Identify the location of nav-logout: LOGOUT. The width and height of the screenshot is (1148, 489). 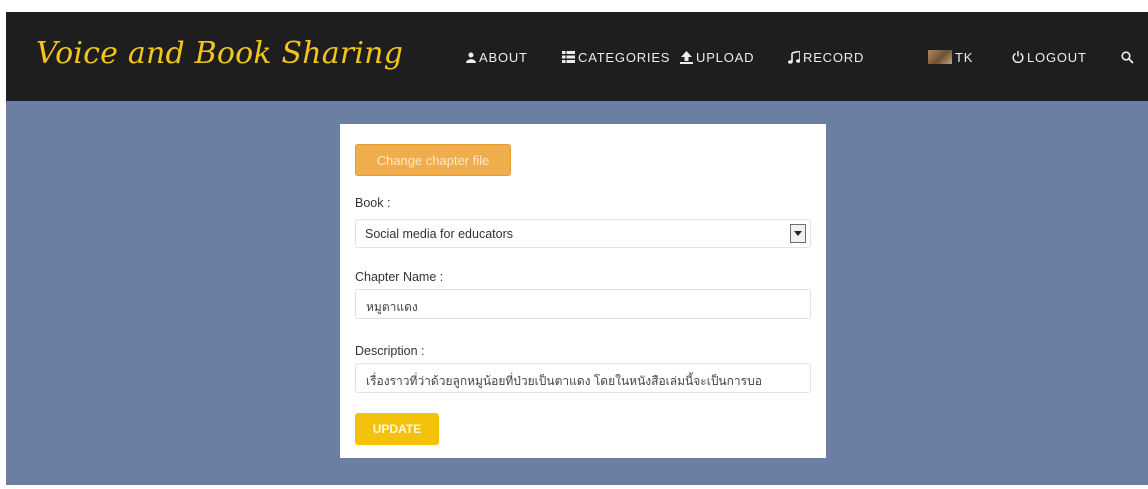
(1049, 57).